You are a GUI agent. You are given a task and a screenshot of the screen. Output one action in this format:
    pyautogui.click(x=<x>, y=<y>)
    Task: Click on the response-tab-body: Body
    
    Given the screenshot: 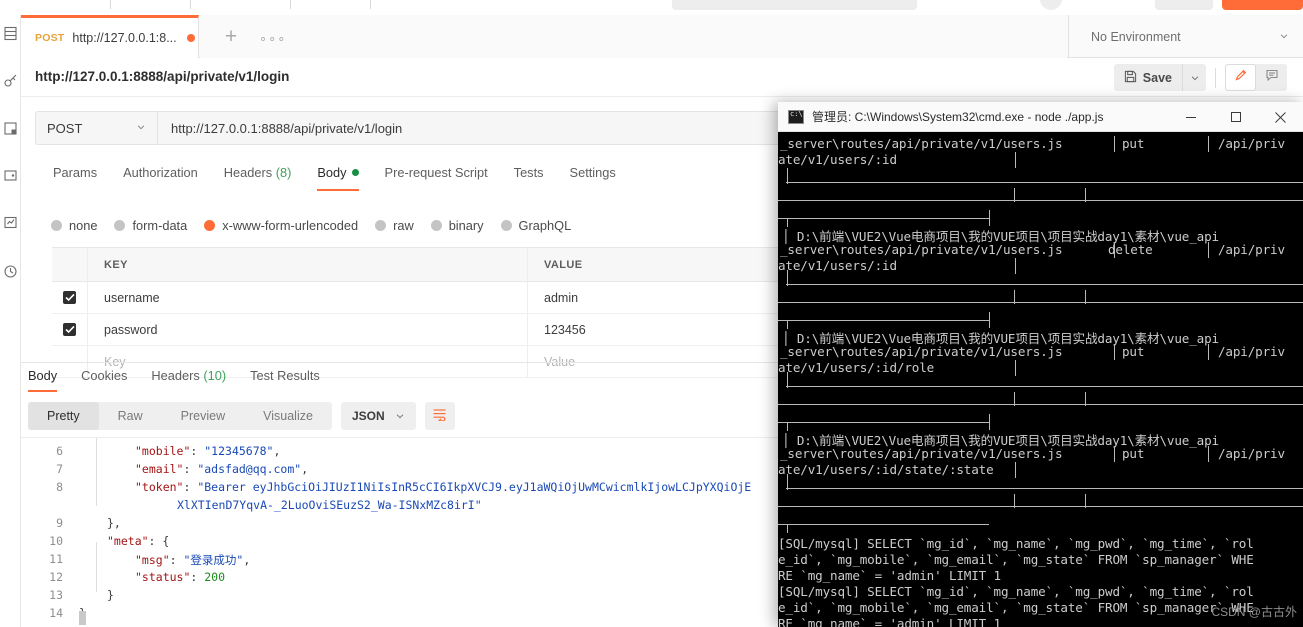 What is the action you would take?
    pyautogui.click(x=45, y=380)
    